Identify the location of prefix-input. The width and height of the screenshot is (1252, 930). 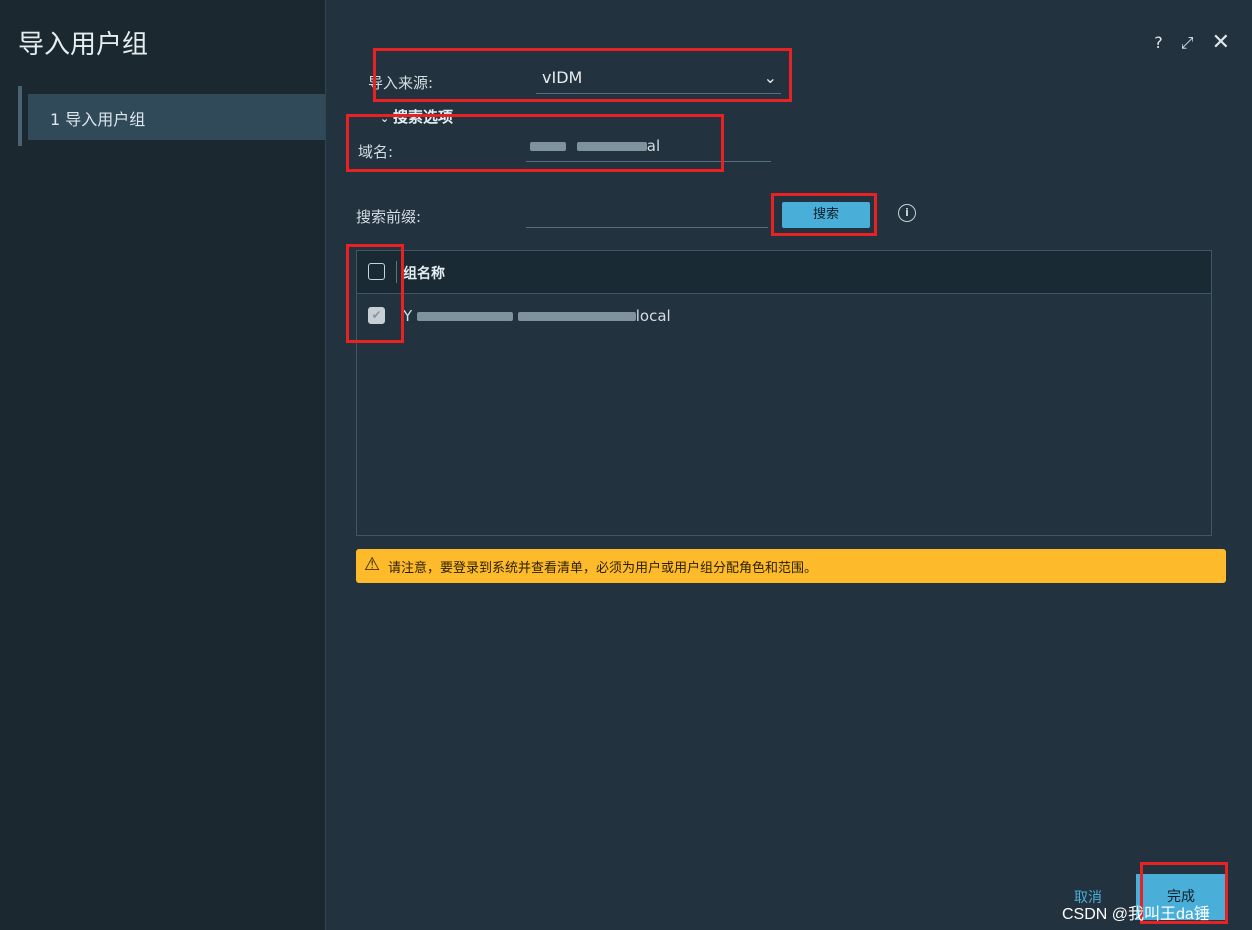
(647, 215).